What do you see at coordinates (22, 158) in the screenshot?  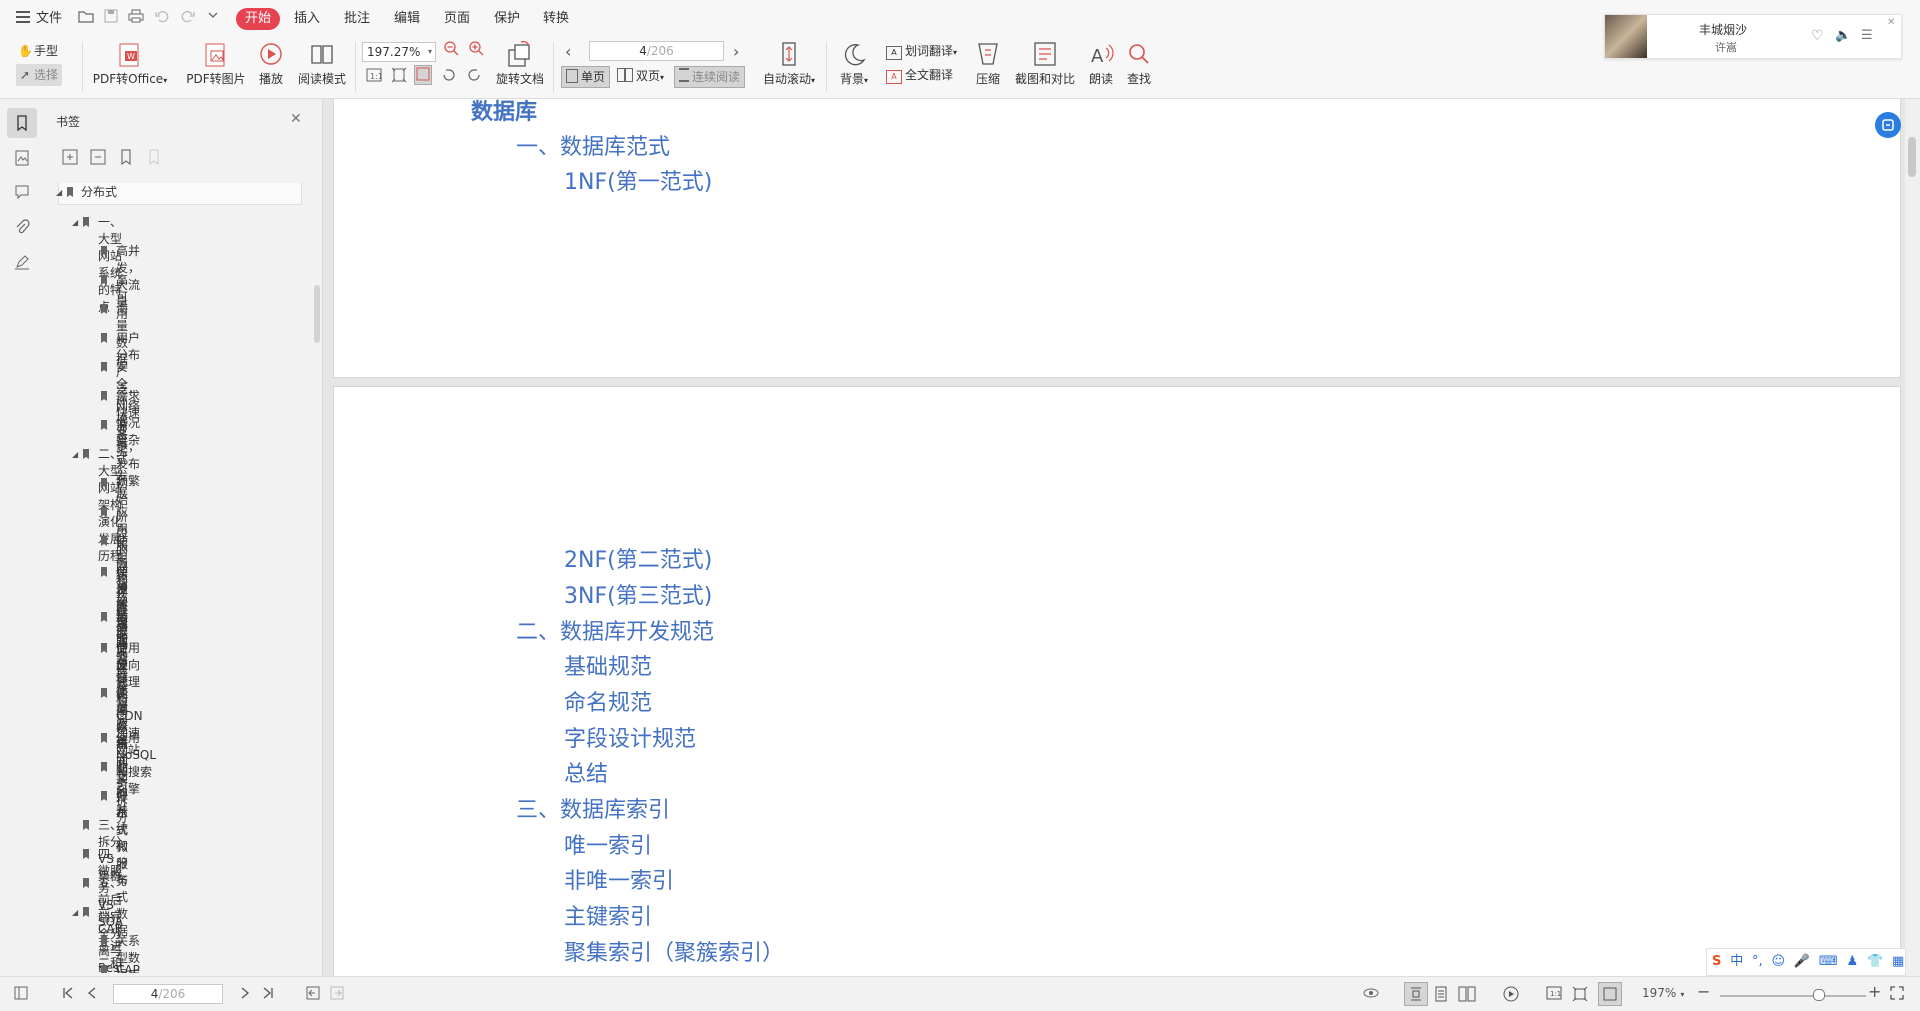 I see `thumbnail-tab` at bounding box center [22, 158].